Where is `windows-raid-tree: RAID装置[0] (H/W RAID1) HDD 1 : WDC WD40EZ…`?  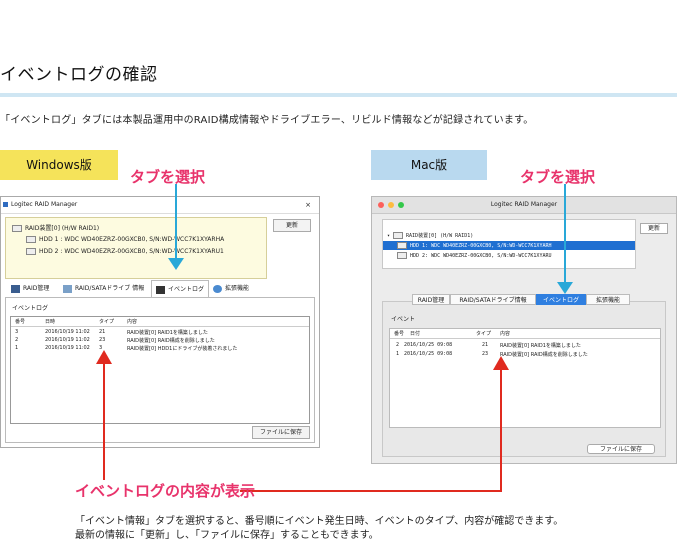
windows-raid-tree: RAID装置[0] (H/W RAID1) HDD 1 : WDC WD40EZ… is located at coordinates (136, 248).